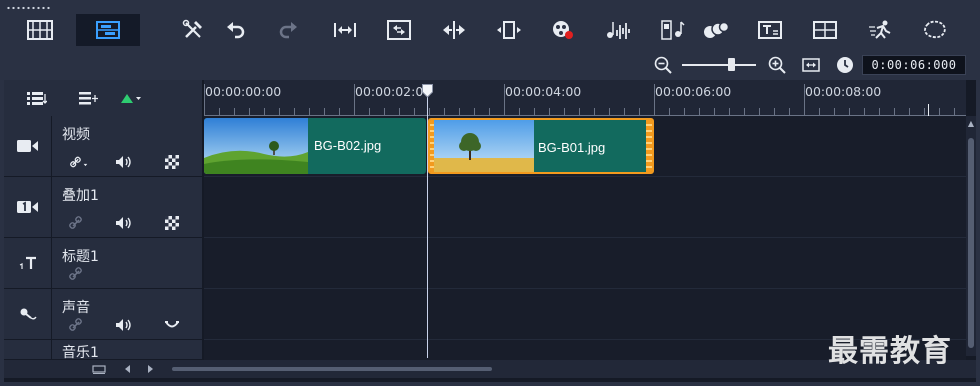 Image resolution: width=980 pixels, height=386 pixels. I want to click on proxy-icon, so click(399, 30).